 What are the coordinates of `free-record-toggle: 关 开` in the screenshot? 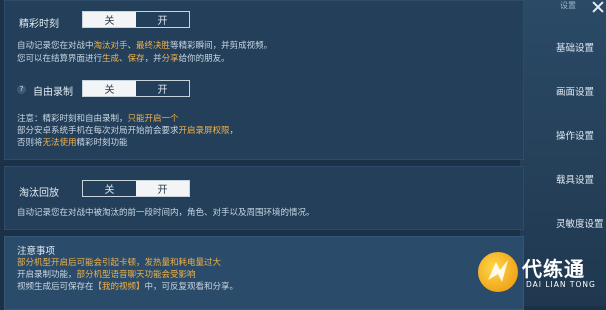 It's located at (136, 88).